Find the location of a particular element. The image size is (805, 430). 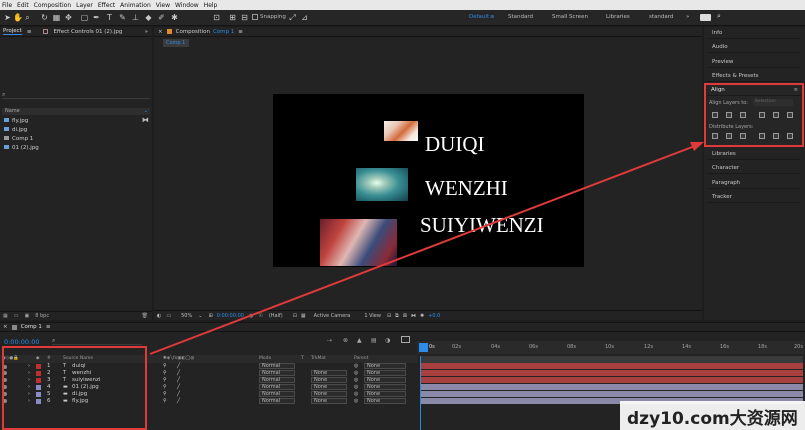

shy-layers-icon: ▲ is located at coordinates (359, 340).